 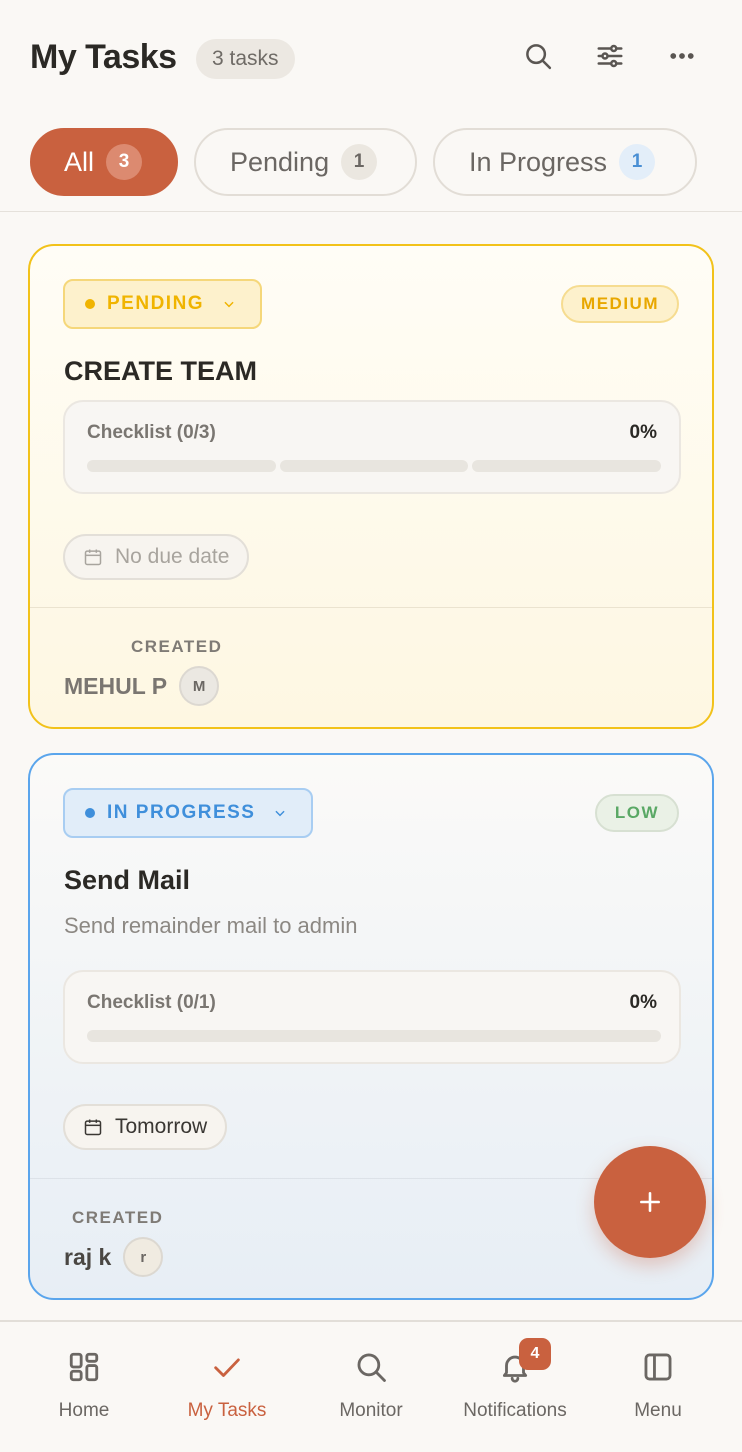 What do you see at coordinates (114, 1257) in the screenshot?
I see `creator: raj k r` at bounding box center [114, 1257].